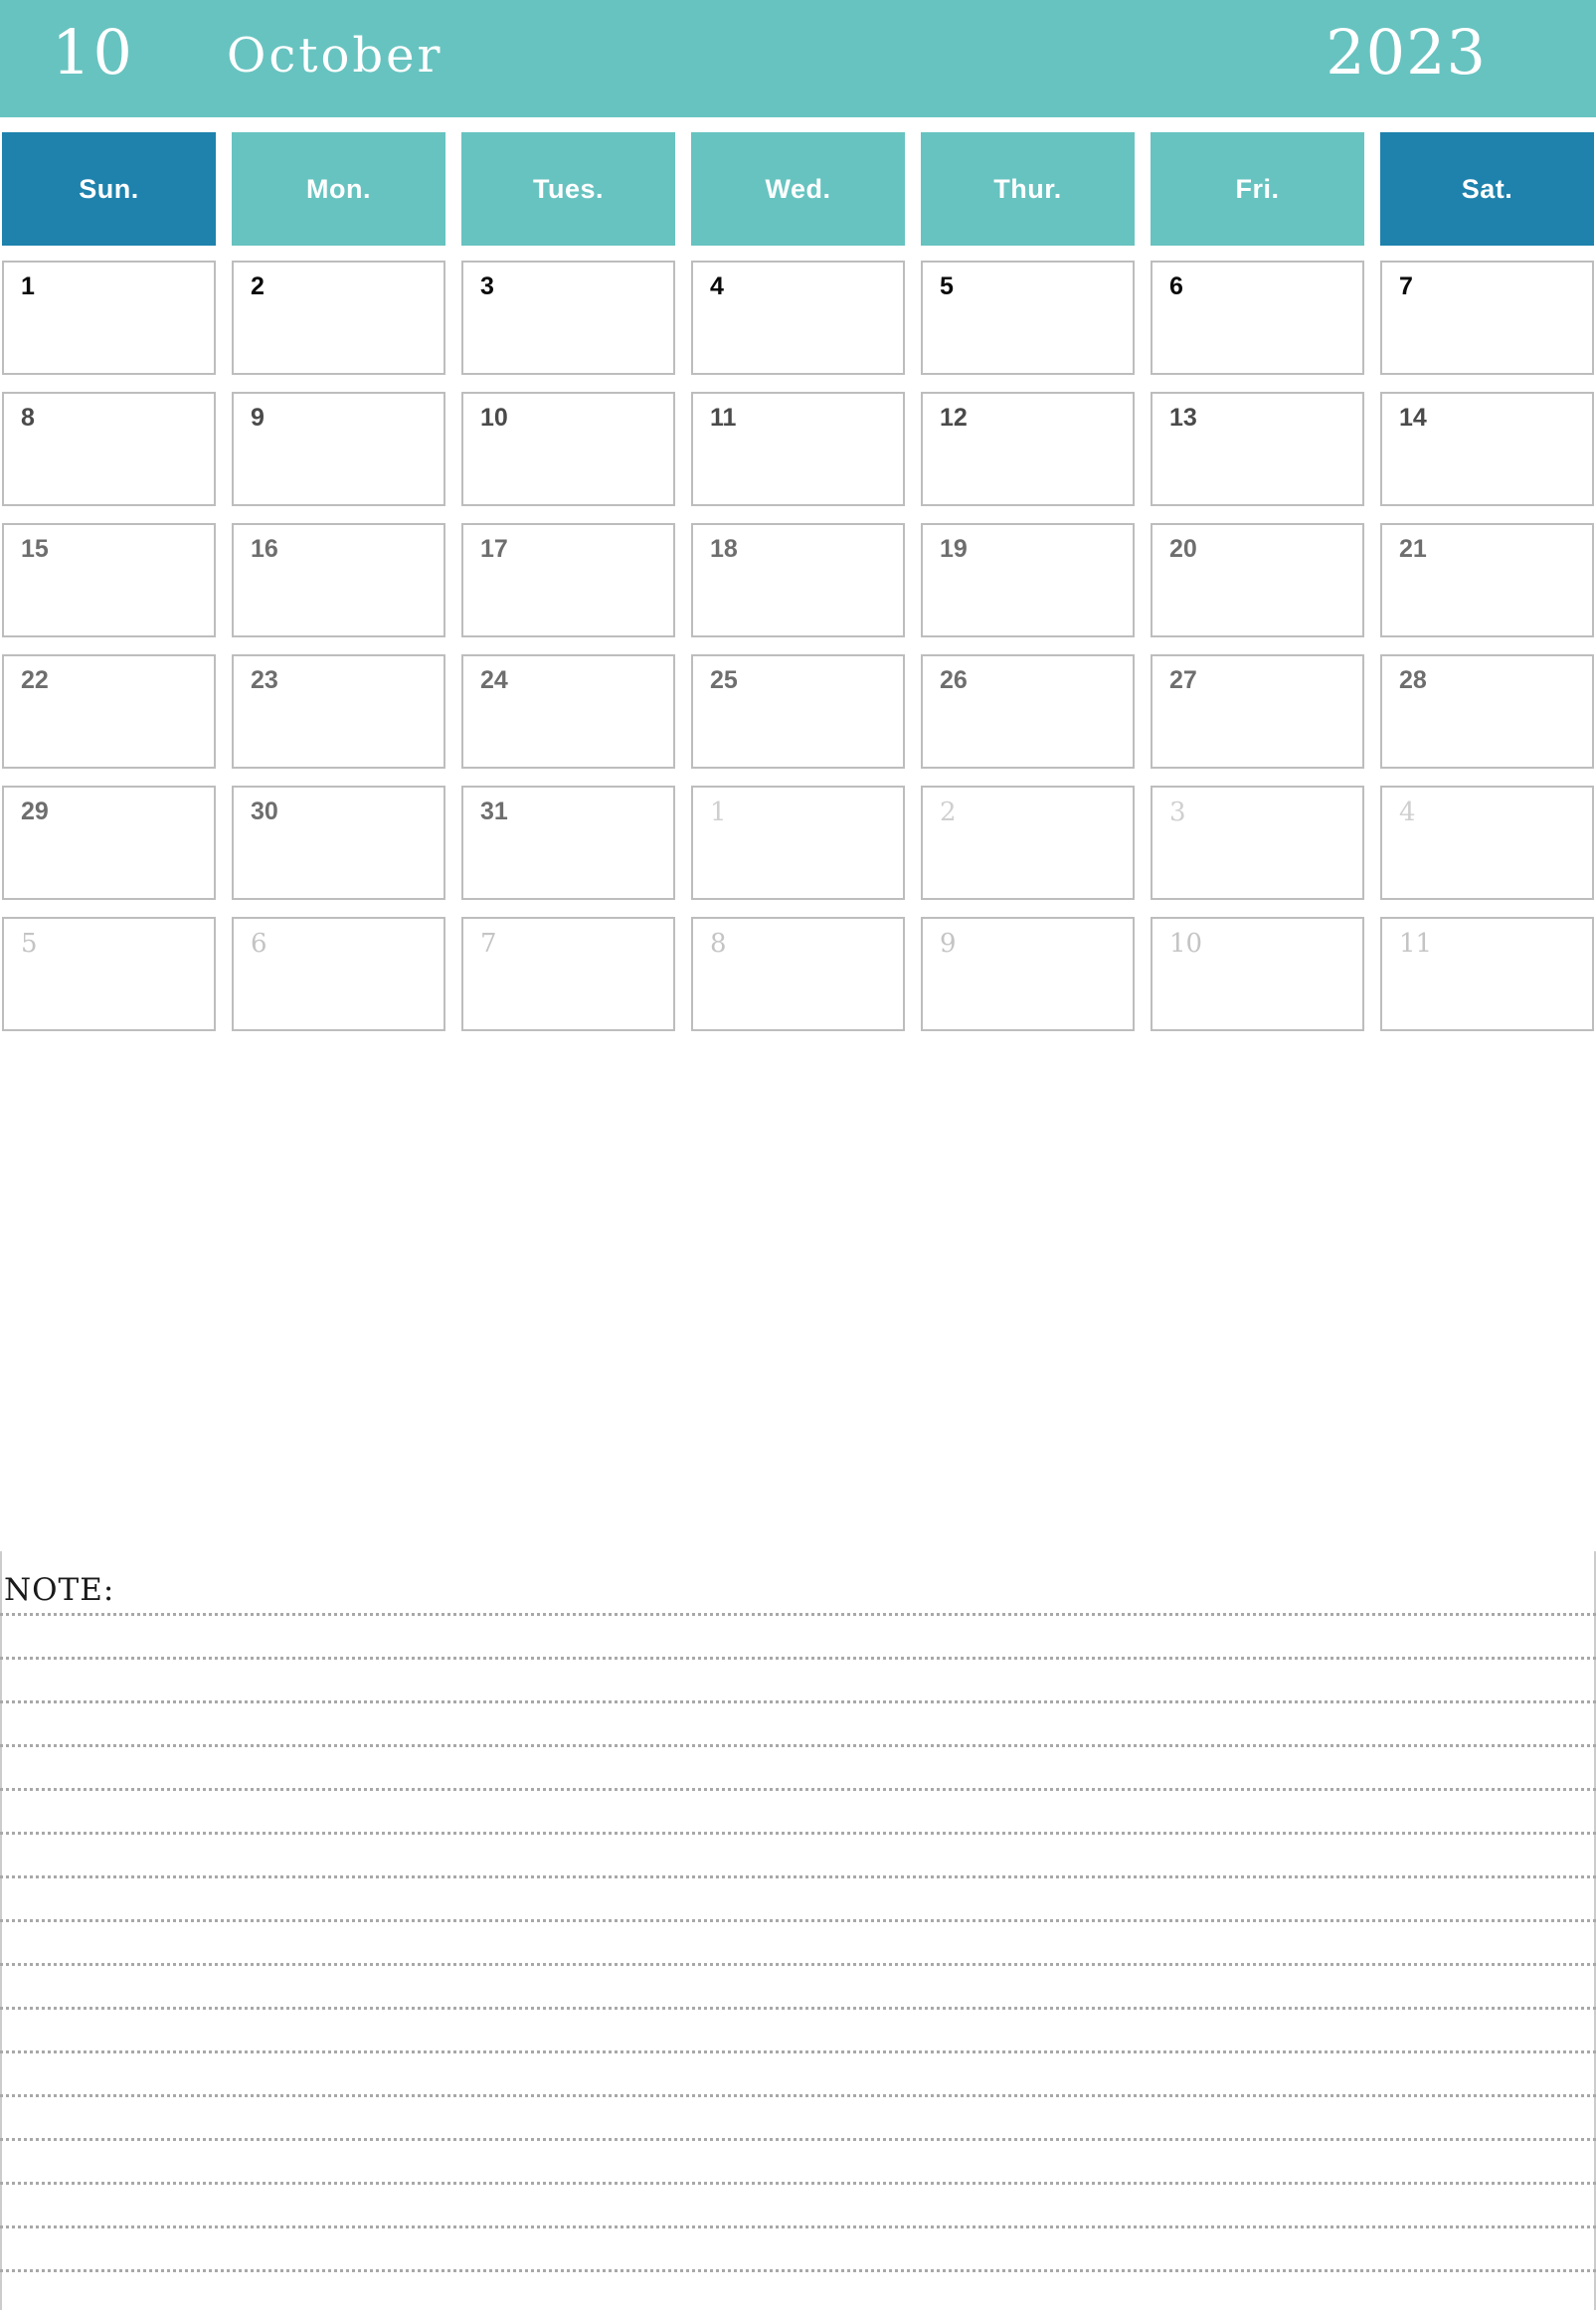  What do you see at coordinates (568, 711) in the screenshot?
I see `date-cell: 24` at bounding box center [568, 711].